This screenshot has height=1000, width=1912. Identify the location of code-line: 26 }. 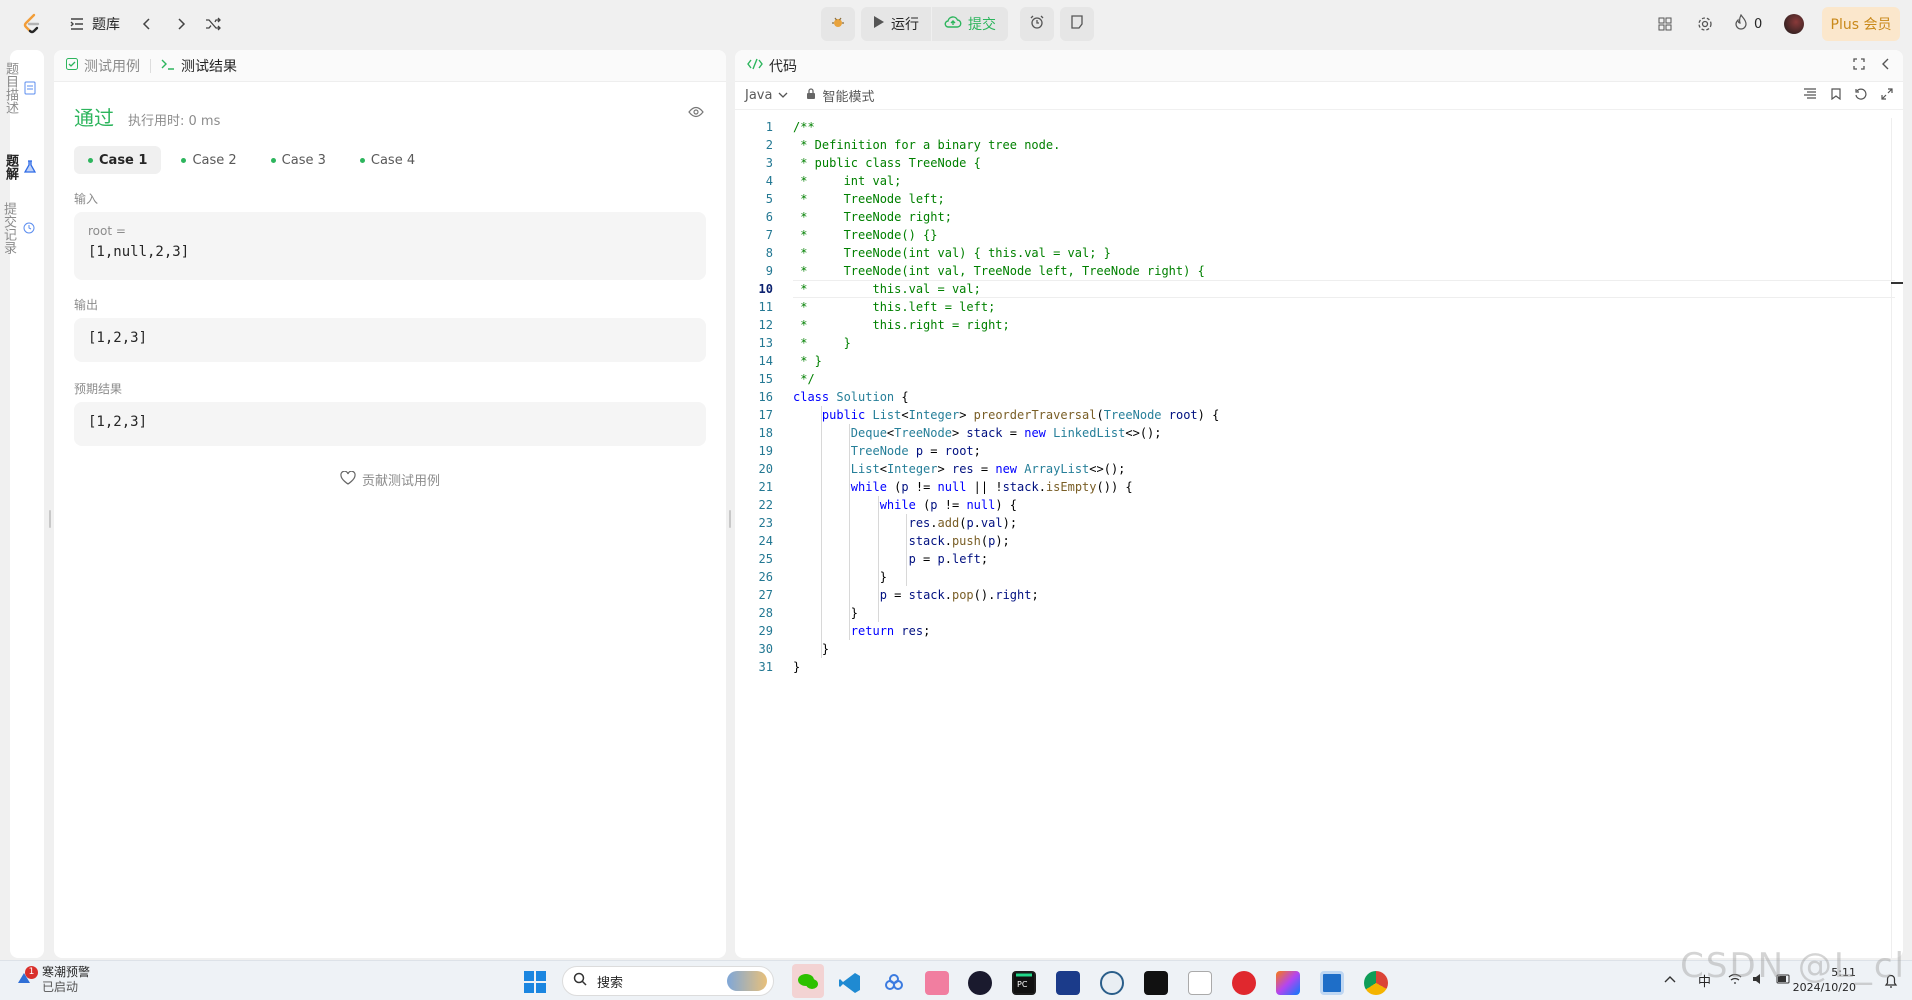
(1319, 577).